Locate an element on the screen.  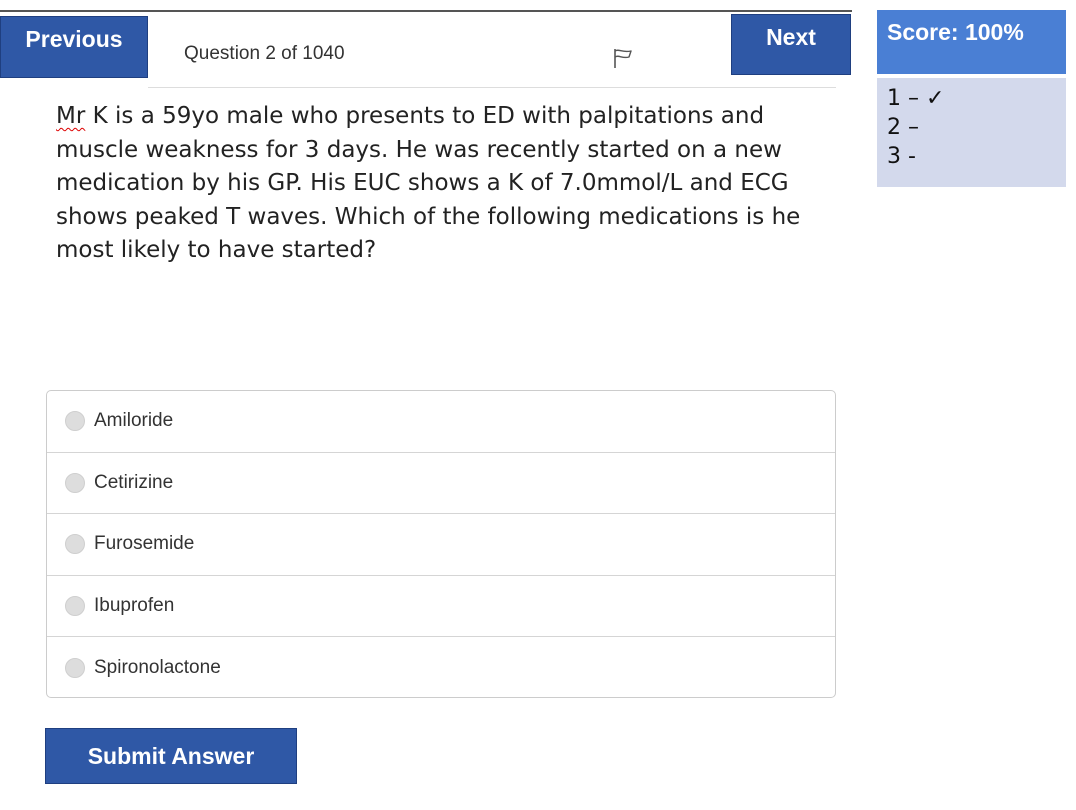
history-item: 2 – is located at coordinates (903, 127).